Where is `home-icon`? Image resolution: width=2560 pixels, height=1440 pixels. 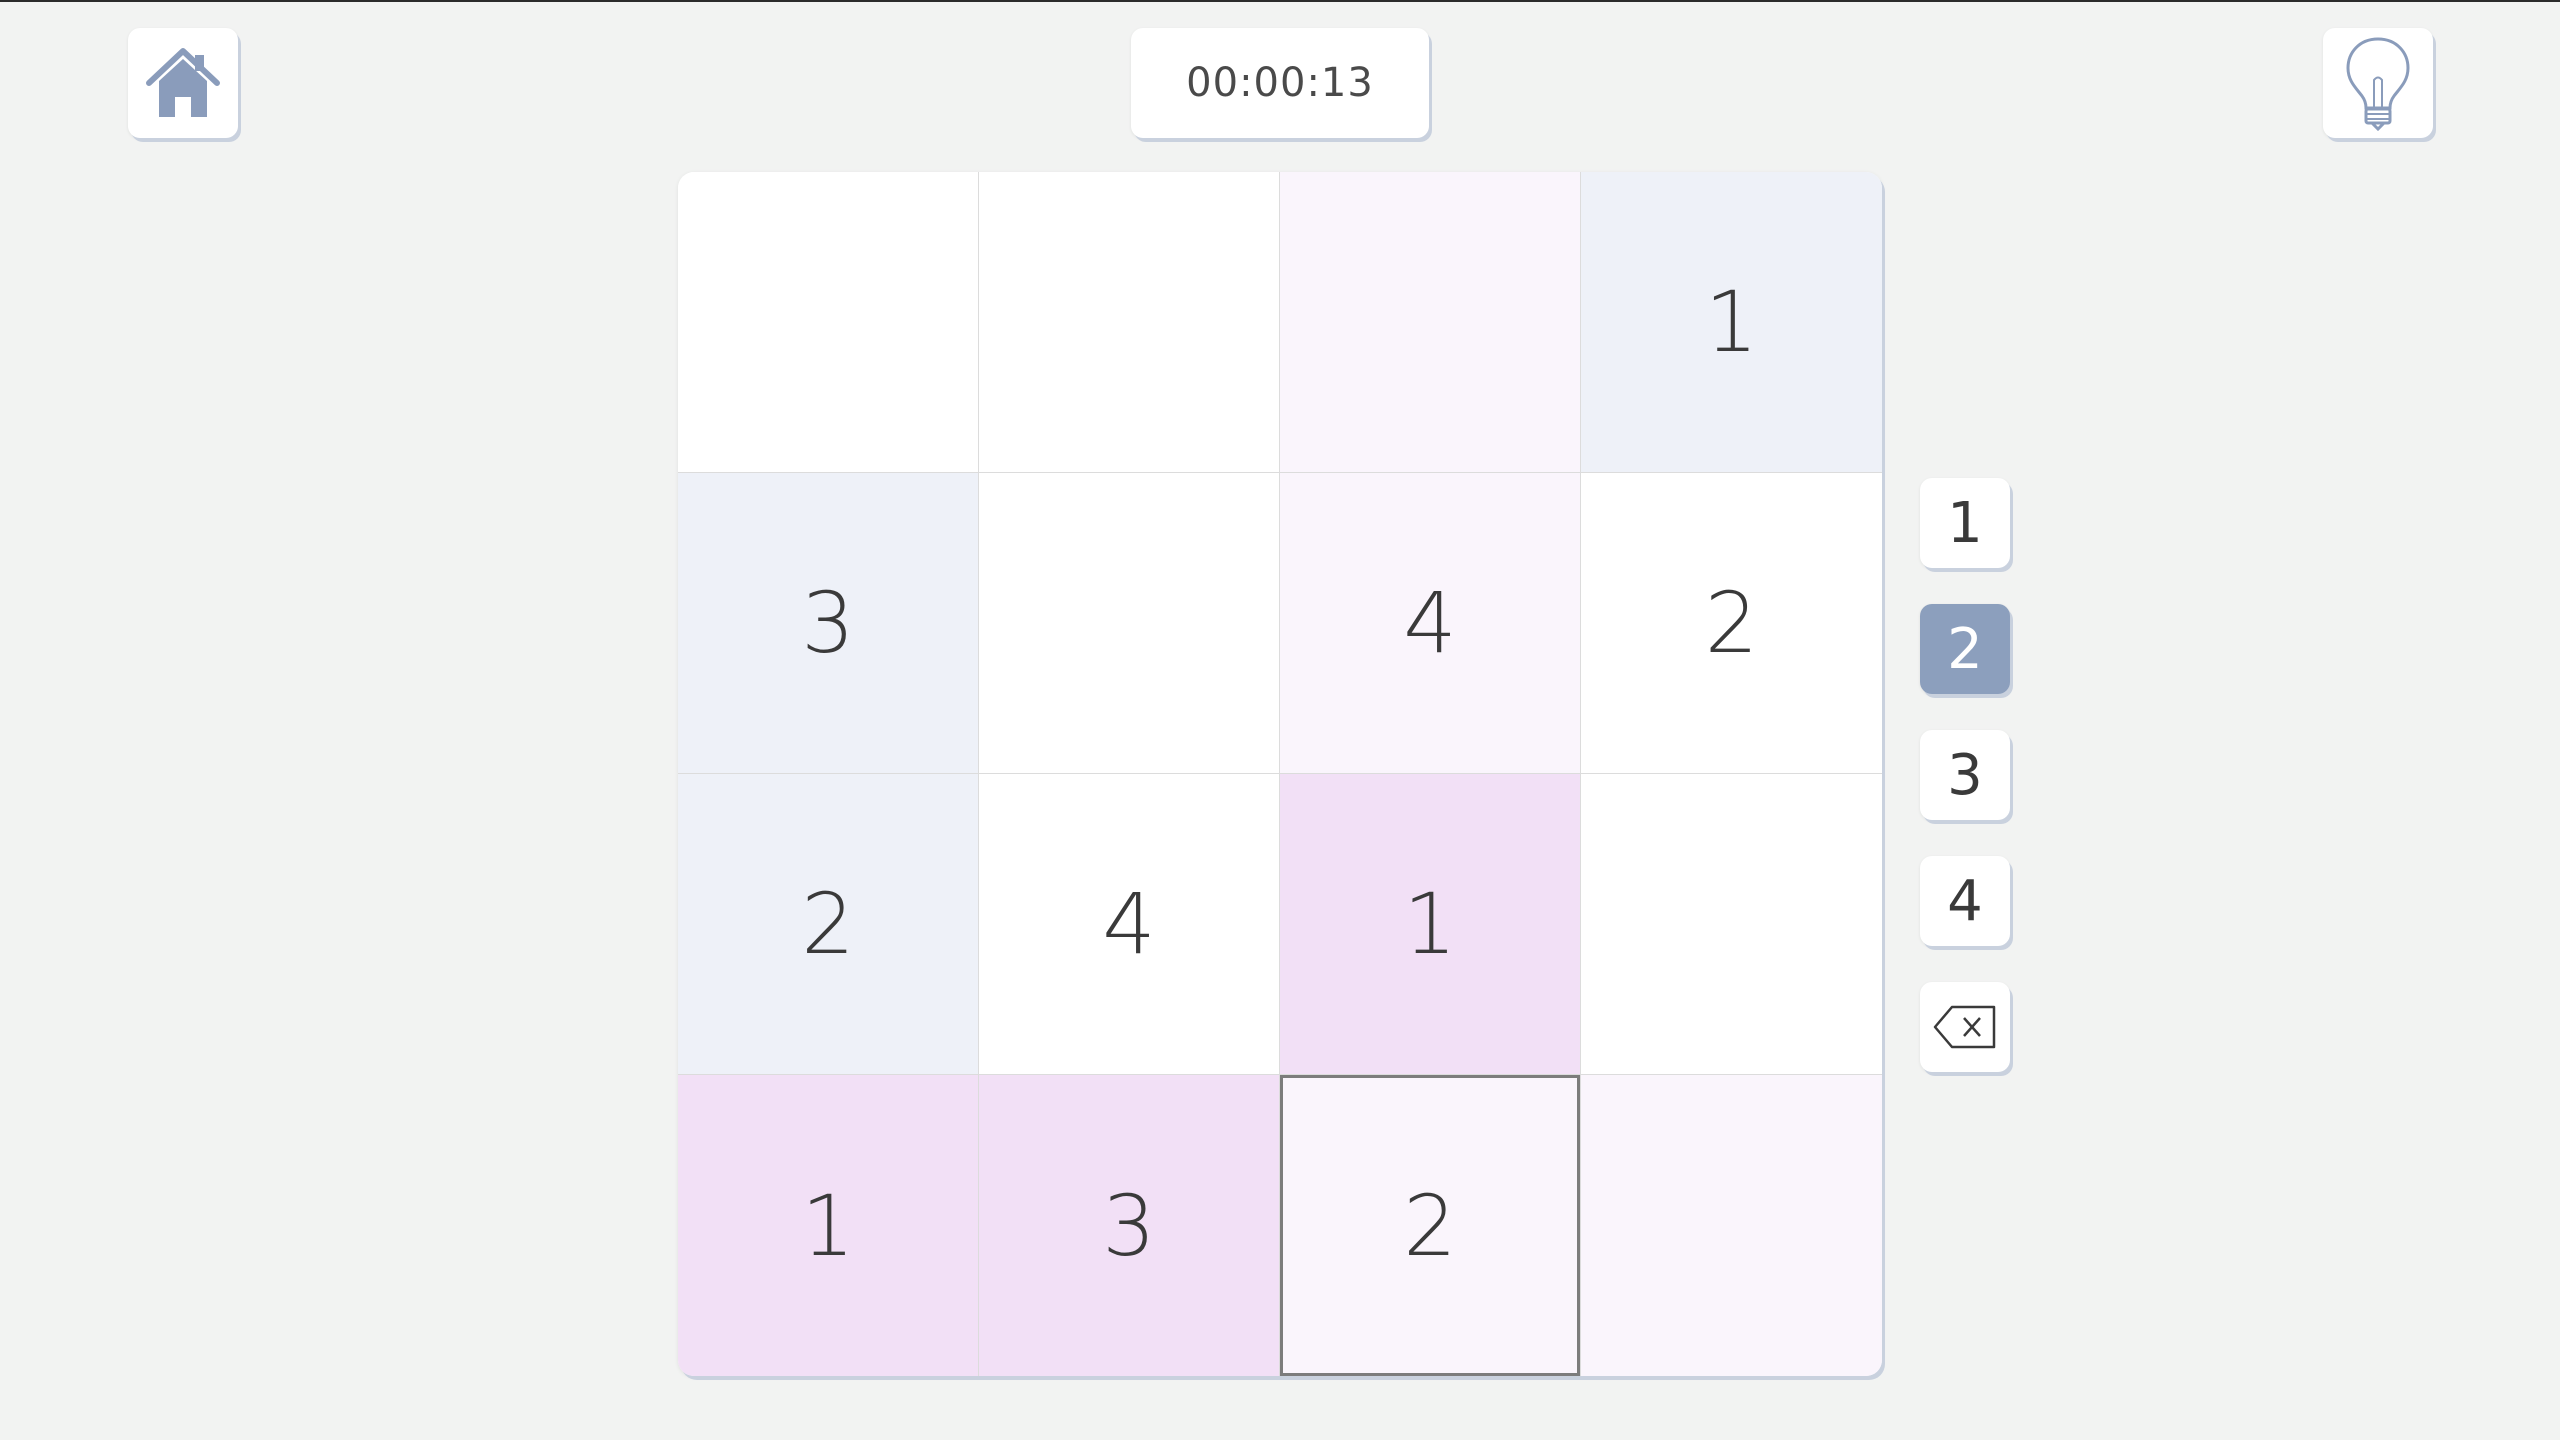 home-icon is located at coordinates (183, 82).